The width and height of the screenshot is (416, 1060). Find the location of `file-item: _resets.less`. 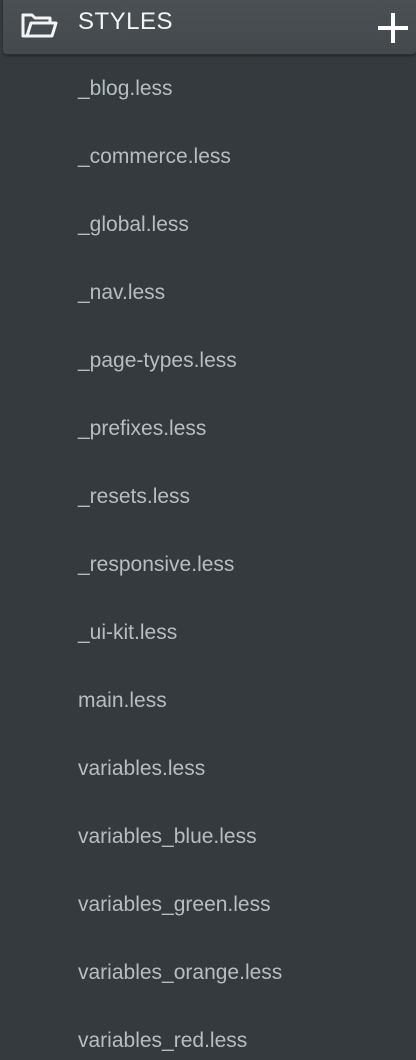

file-item: _resets.less is located at coordinates (208, 497).